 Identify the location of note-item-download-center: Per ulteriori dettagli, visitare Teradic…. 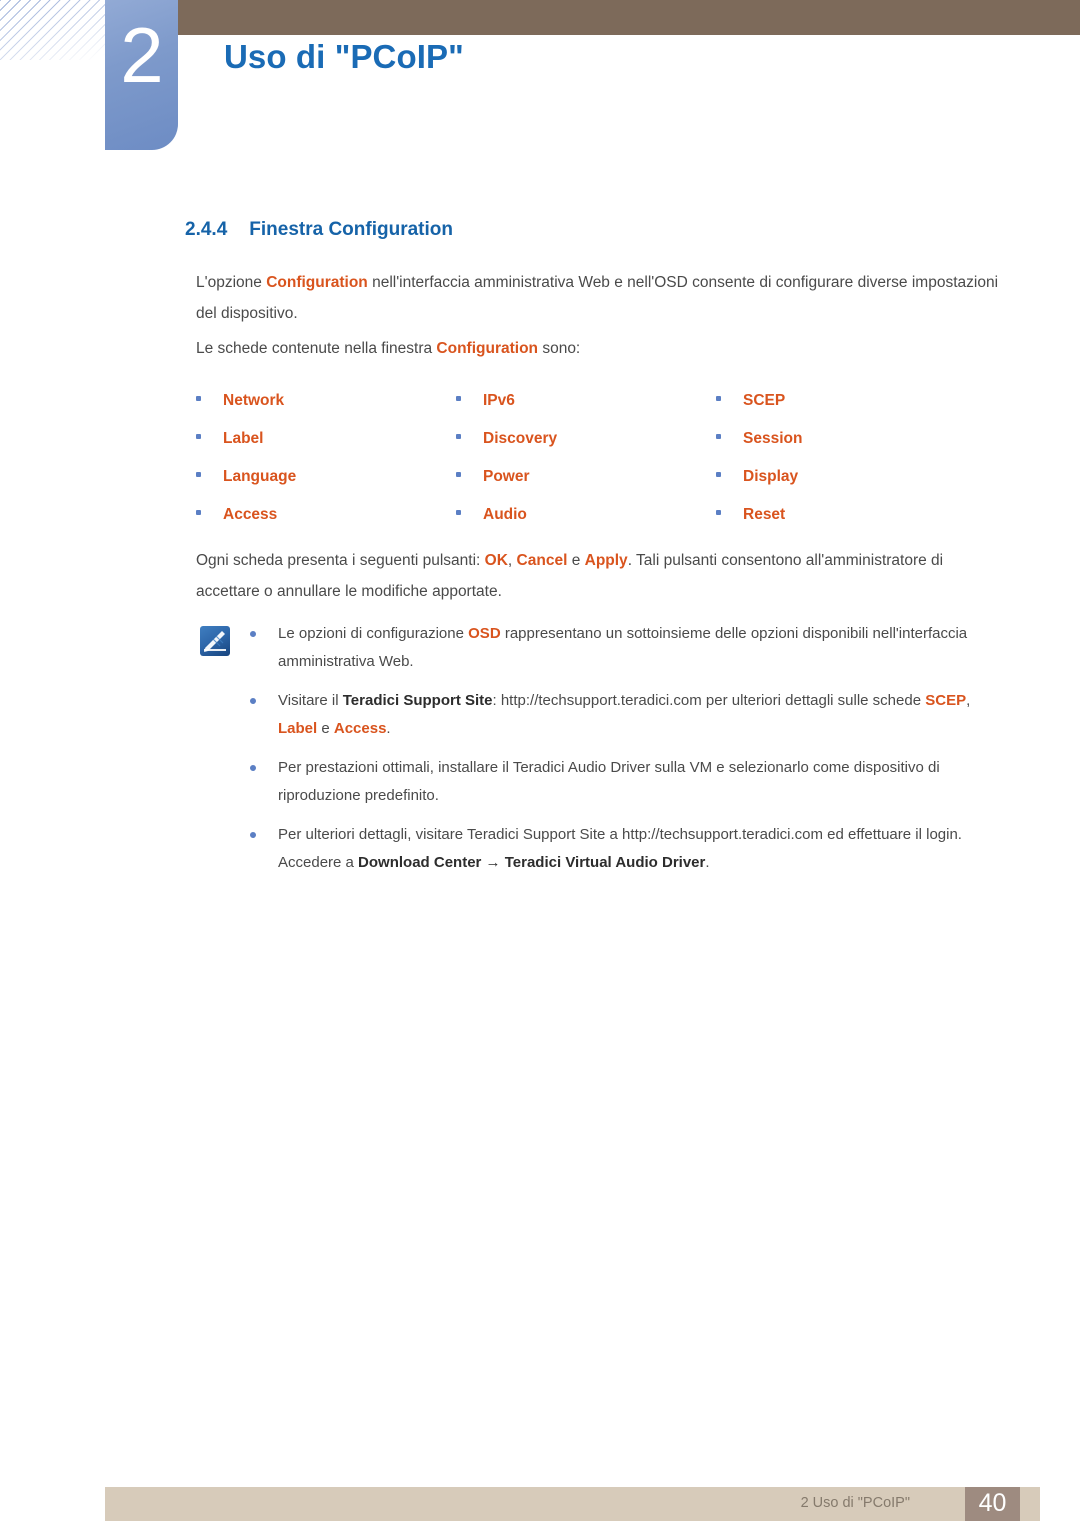
(629, 849).